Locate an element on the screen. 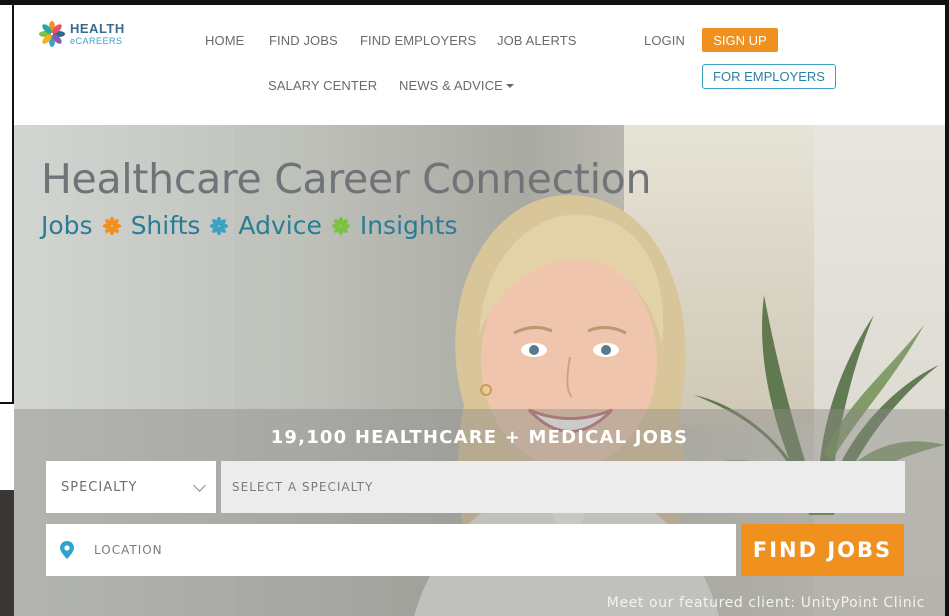  for-employers-button: FOR EMPLOYERS is located at coordinates (769, 76).